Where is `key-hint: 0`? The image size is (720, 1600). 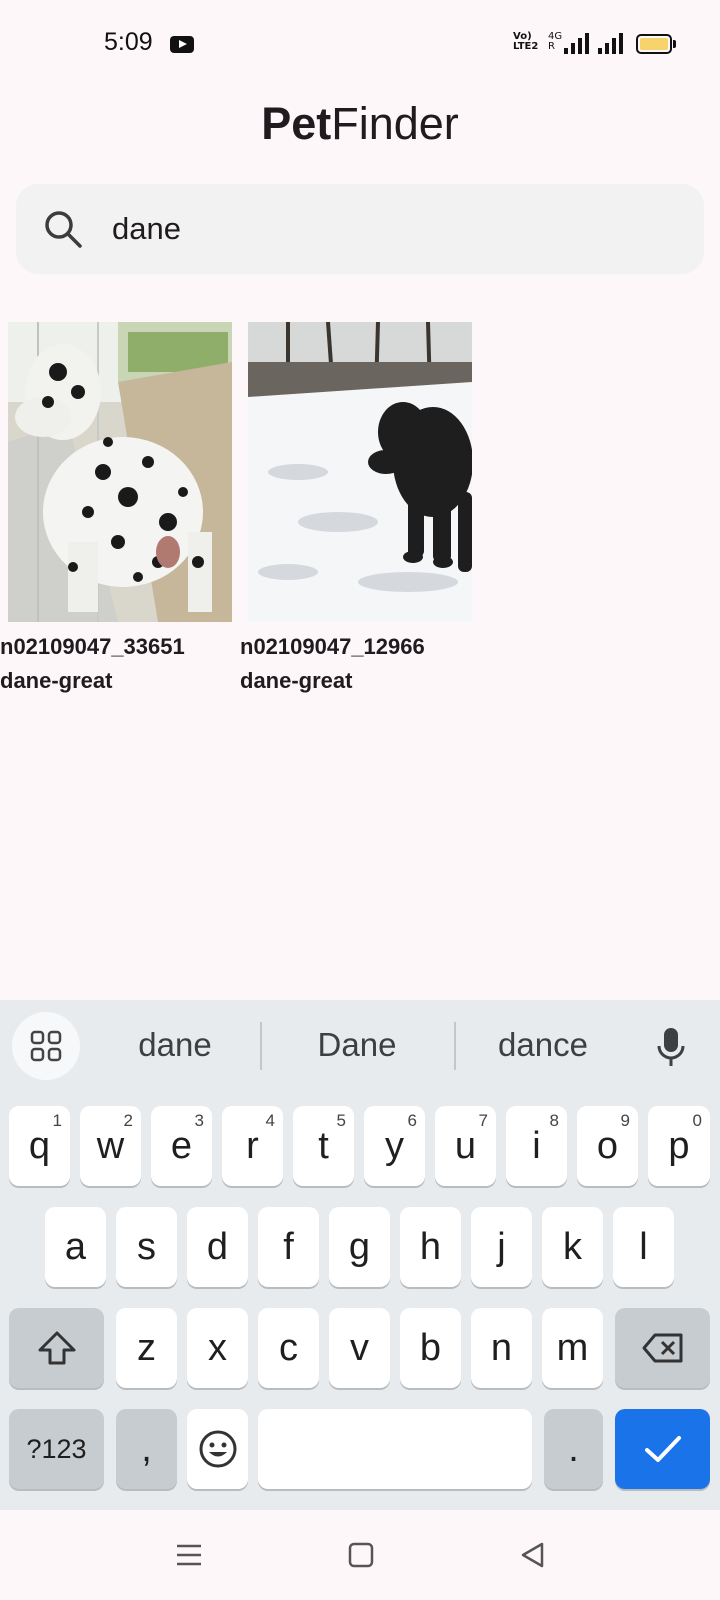
key-hint: 0 is located at coordinates (697, 1120).